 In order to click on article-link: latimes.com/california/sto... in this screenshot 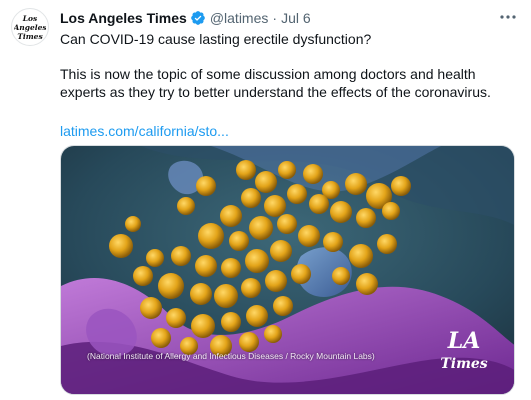, I will do `click(144, 131)`.